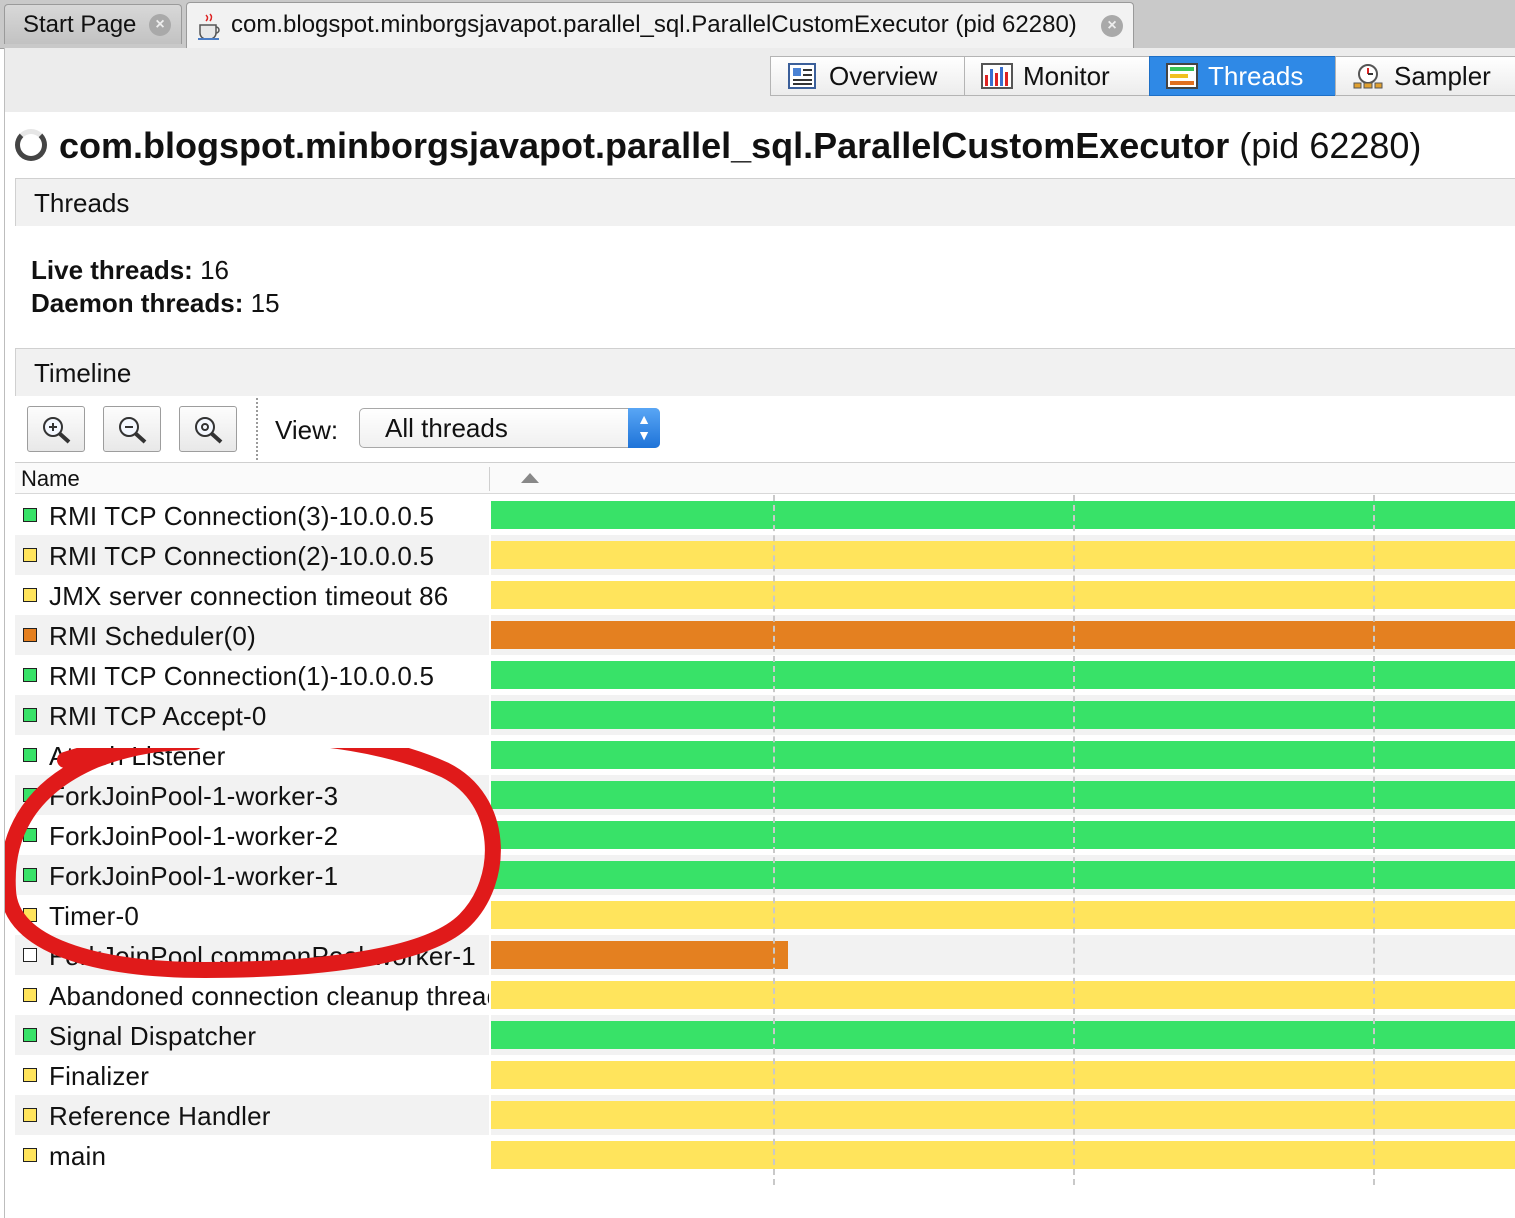  Describe the element at coordinates (155, 270) in the screenshot. I see `live-threads-line: Live threads: 16` at that location.